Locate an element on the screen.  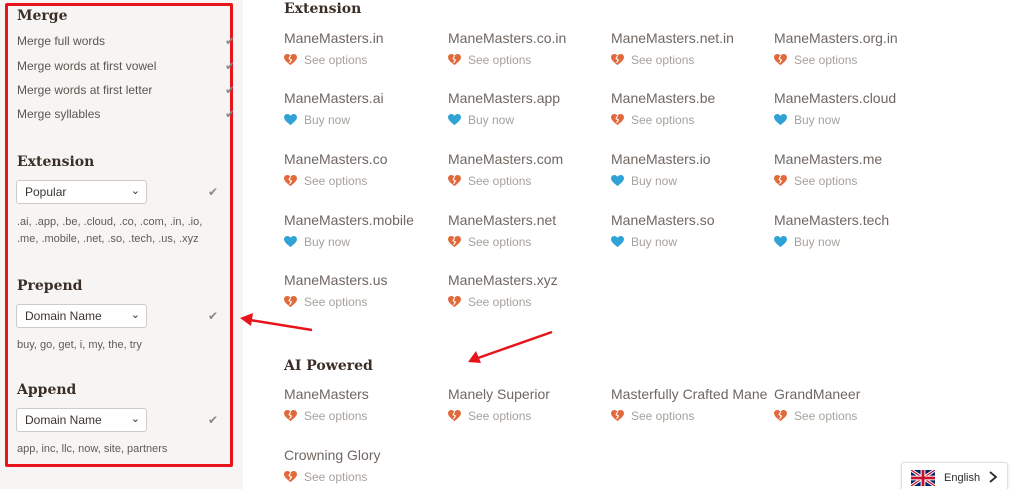
domain-result-item: ManeMasters.so Buy now is located at coordinates (691, 230).